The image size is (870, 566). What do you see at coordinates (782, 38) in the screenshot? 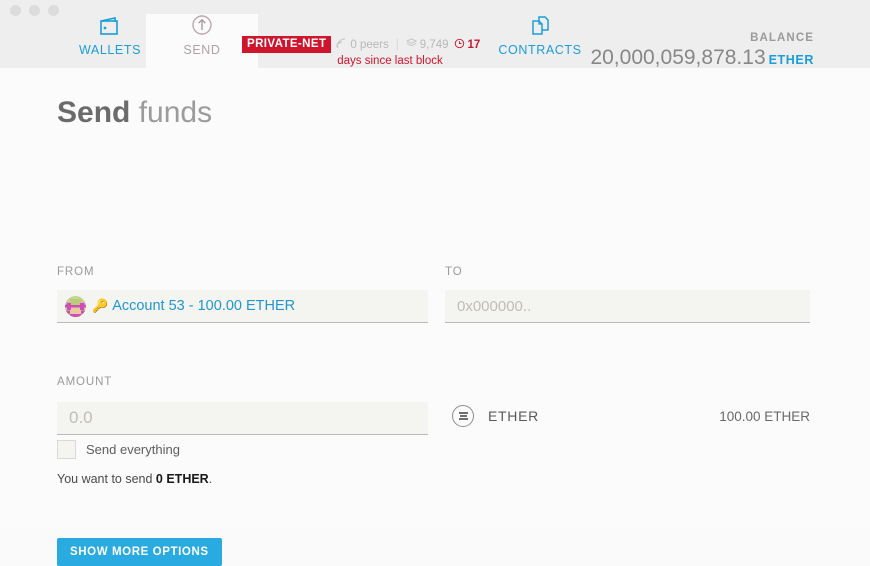
I see `balance-label: BALANCE` at bounding box center [782, 38].